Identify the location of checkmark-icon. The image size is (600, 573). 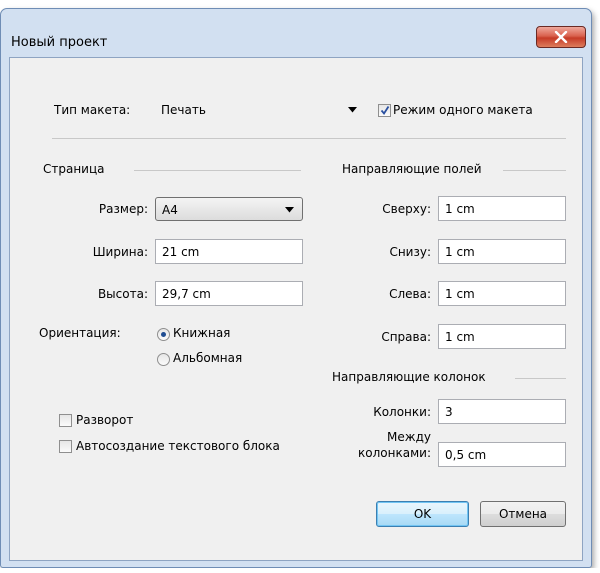
(385, 111).